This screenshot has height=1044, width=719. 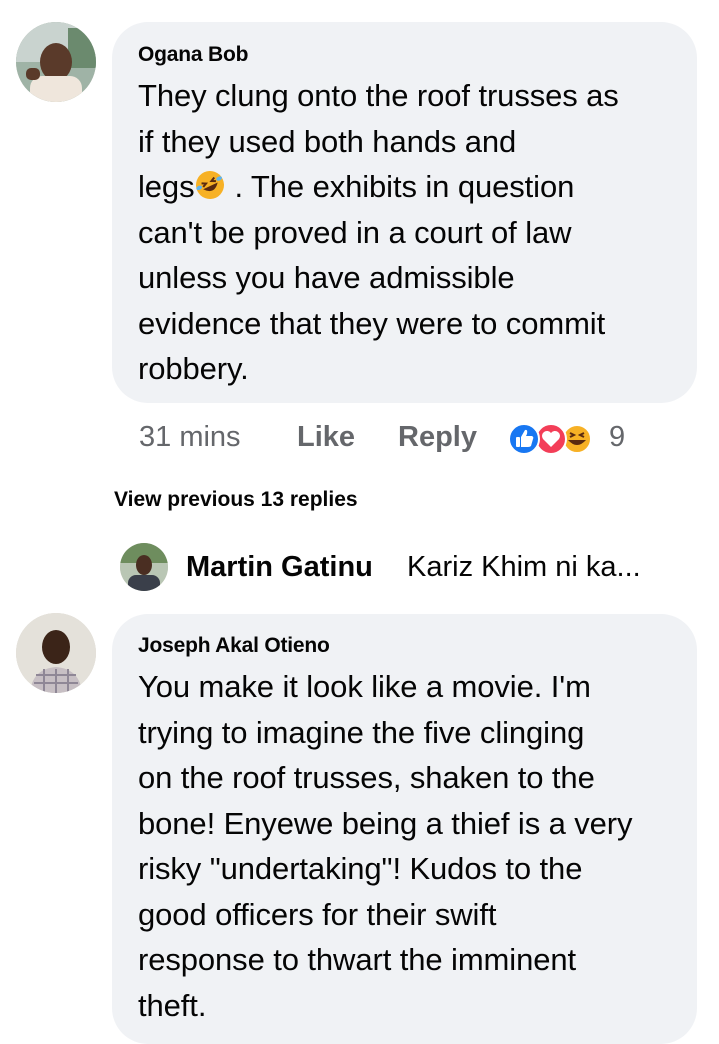 I want to click on comment-line: theft., so click(x=172, y=1005).